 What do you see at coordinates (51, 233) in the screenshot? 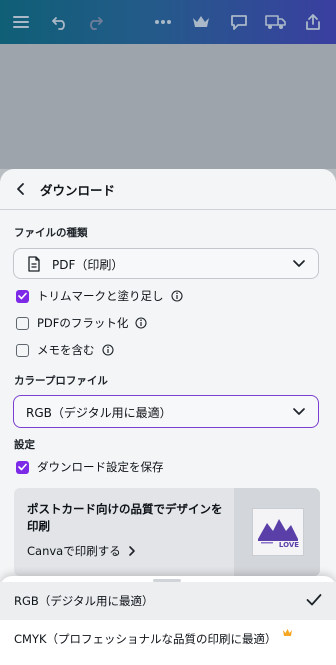
I see `file-type-label: ファイルの種類` at bounding box center [51, 233].